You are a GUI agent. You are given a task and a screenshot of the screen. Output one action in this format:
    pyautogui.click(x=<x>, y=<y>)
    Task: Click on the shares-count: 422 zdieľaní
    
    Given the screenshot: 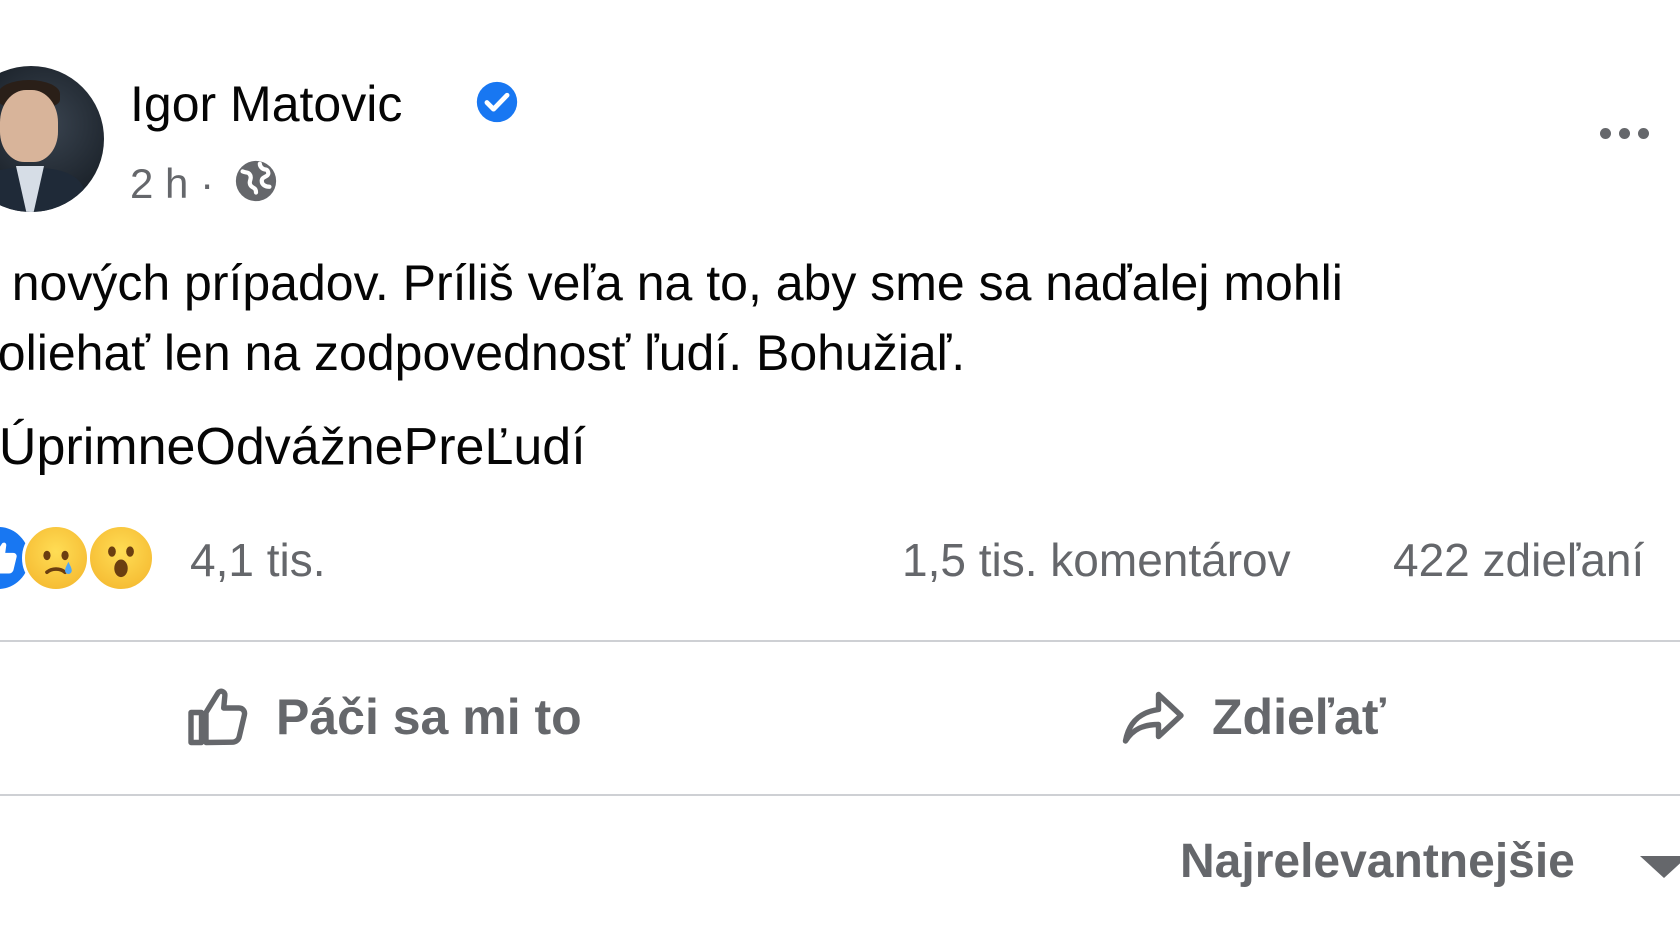 What is the action you would take?
    pyautogui.click(x=1518, y=560)
    